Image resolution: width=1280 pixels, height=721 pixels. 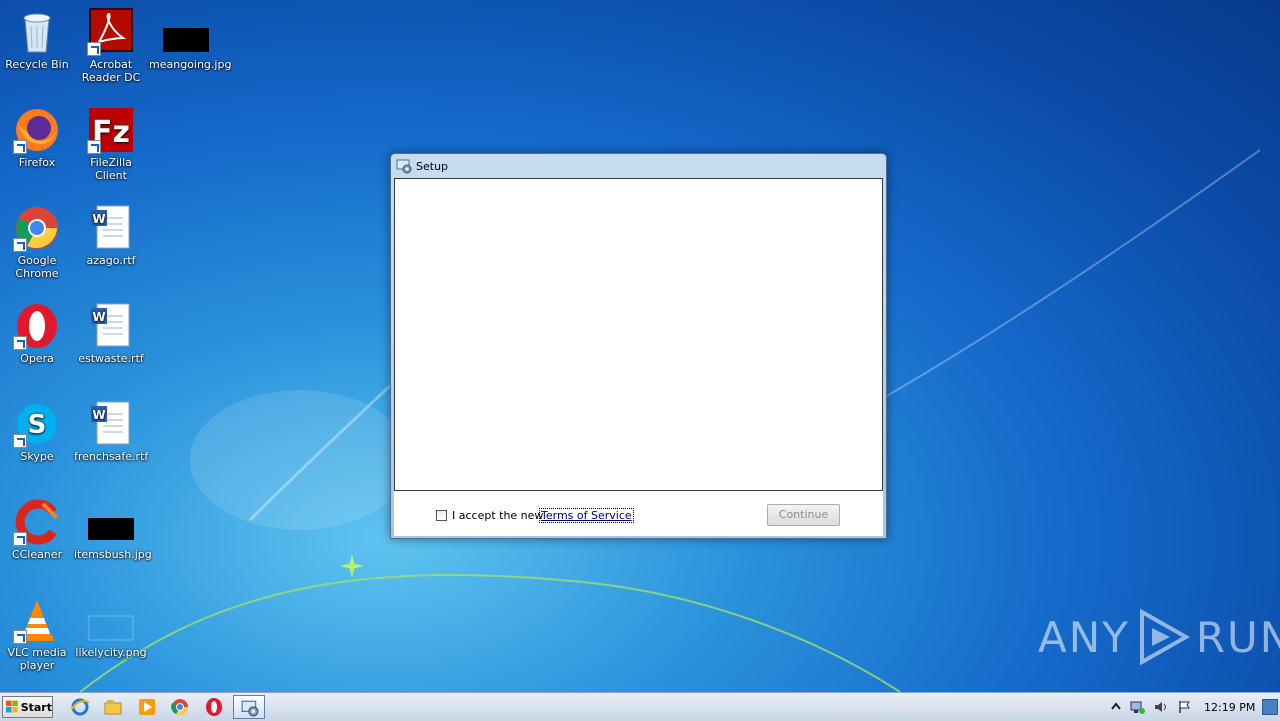 I want to click on desktop-icon-frenchsafe: W frenchsafe.rtf, so click(x=111, y=431).